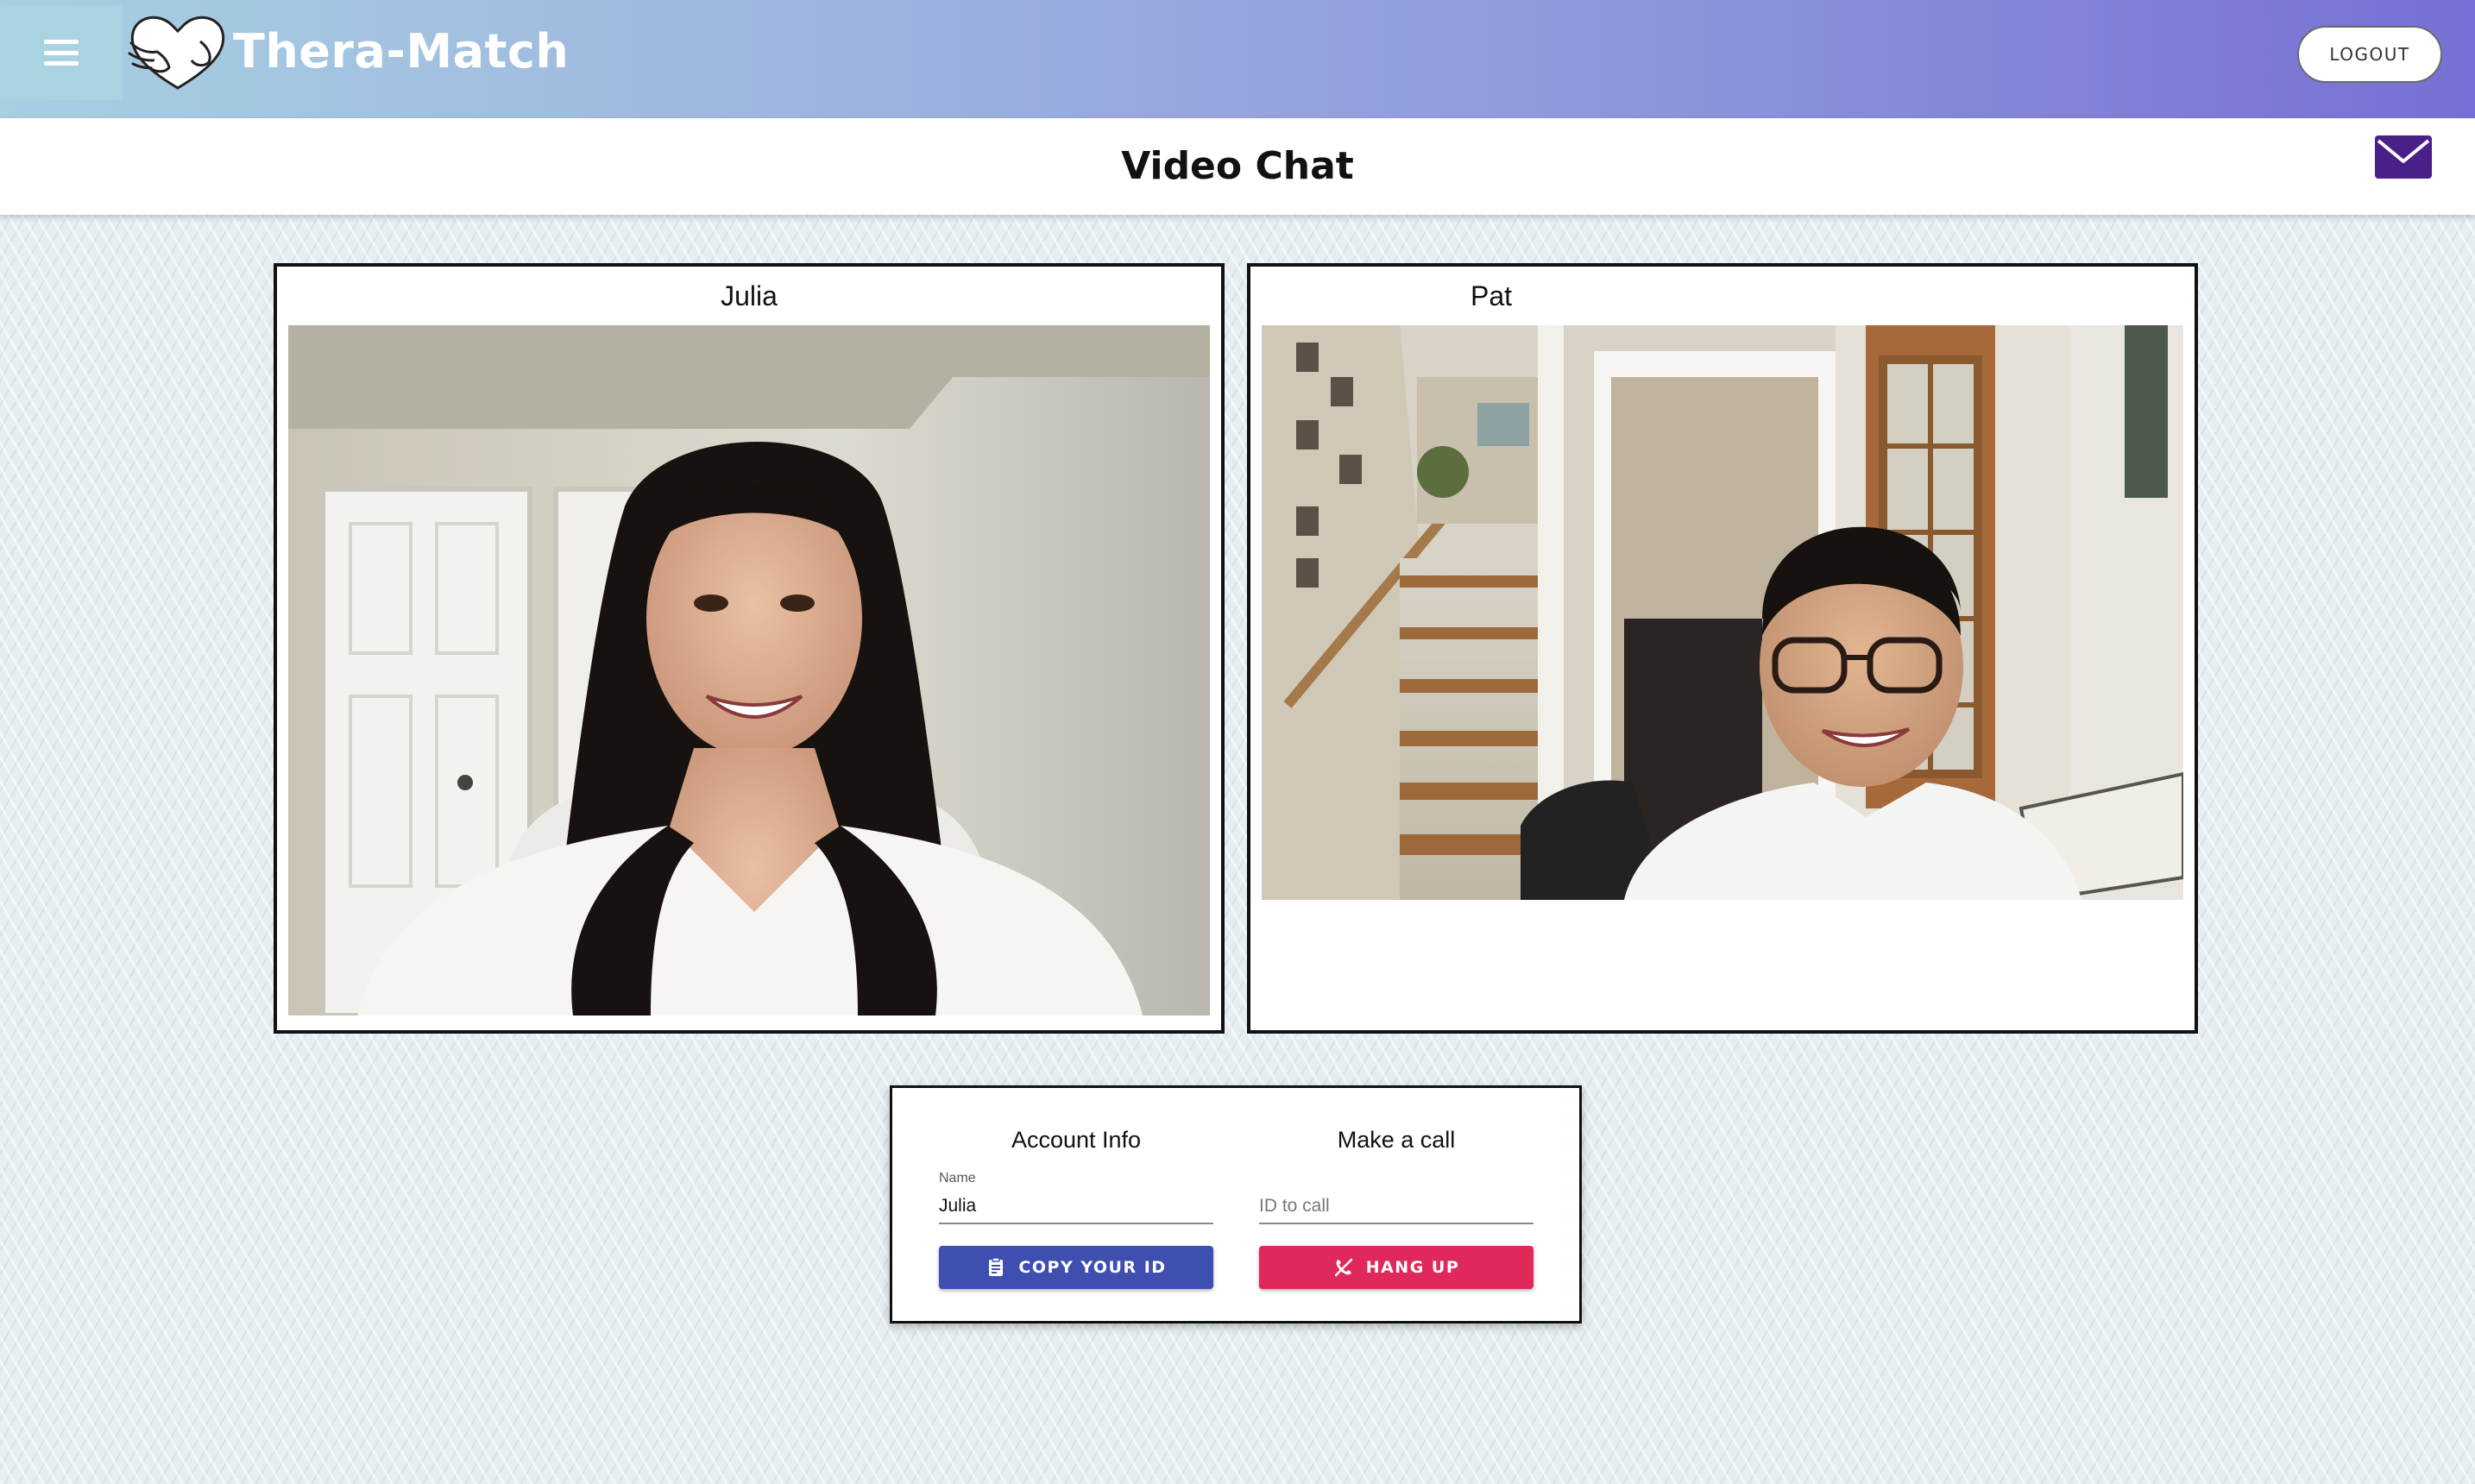  What do you see at coordinates (1237, 59) in the screenshot?
I see `app-bar: Thera-Match LOGOUT` at bounding box center [1237, 59].